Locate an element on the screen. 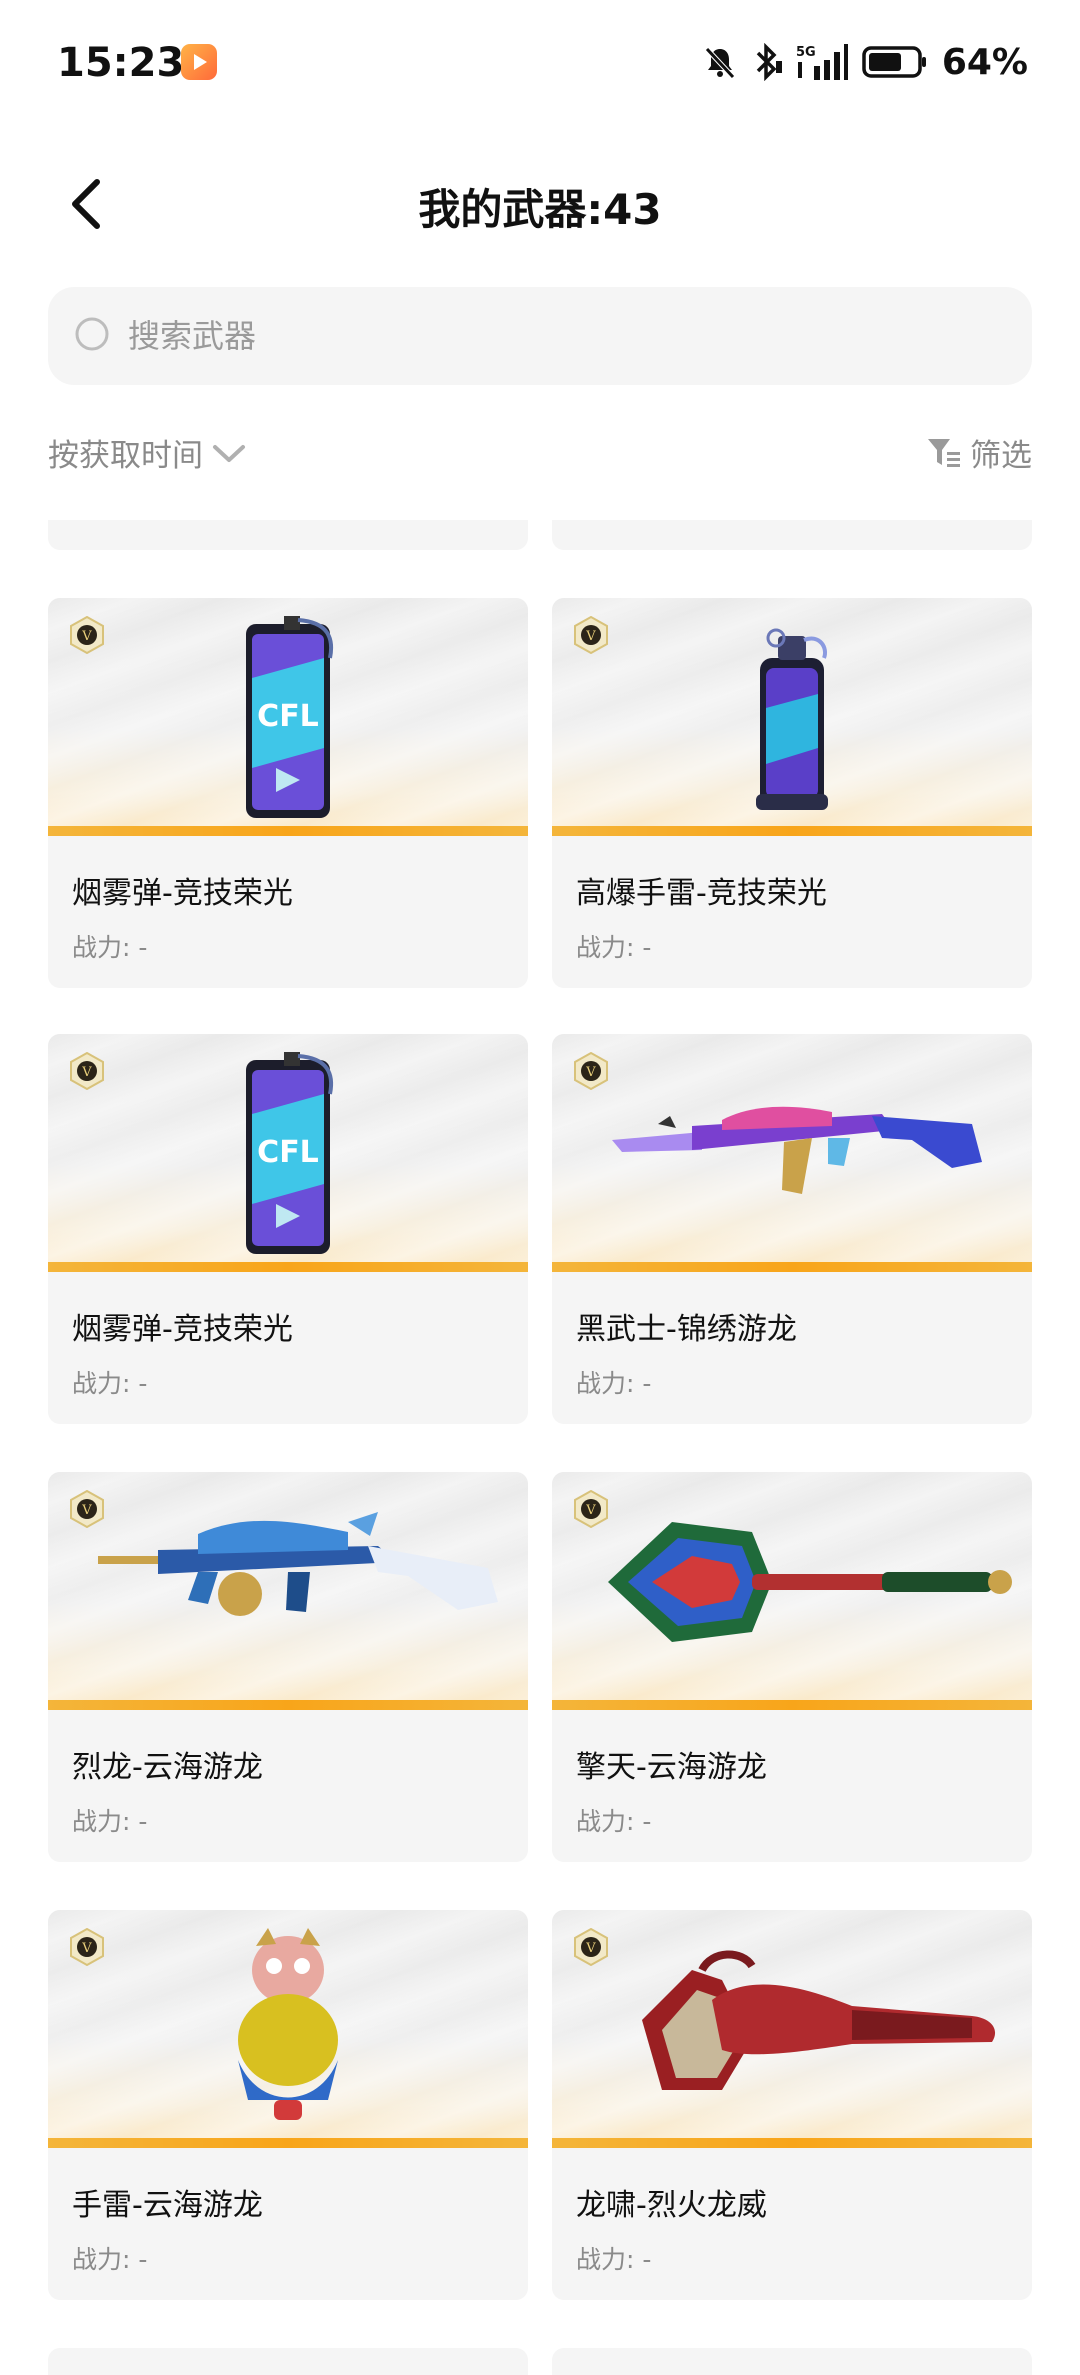 This screenshot has height=2375, width=1080. weapon-name: 龙啸-烈火龙威 is located at coordinates (671, 2205).